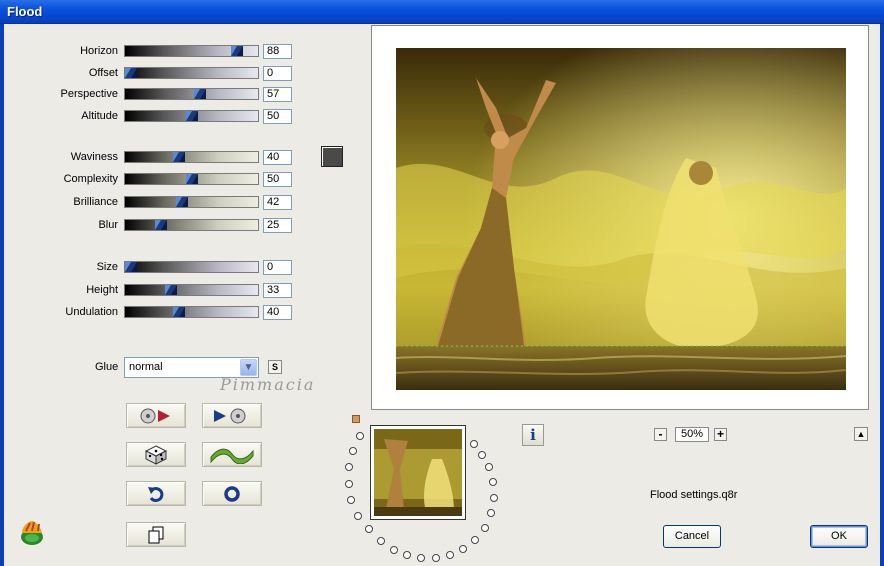  I want to click on navigator-handle, so click(356, 419).